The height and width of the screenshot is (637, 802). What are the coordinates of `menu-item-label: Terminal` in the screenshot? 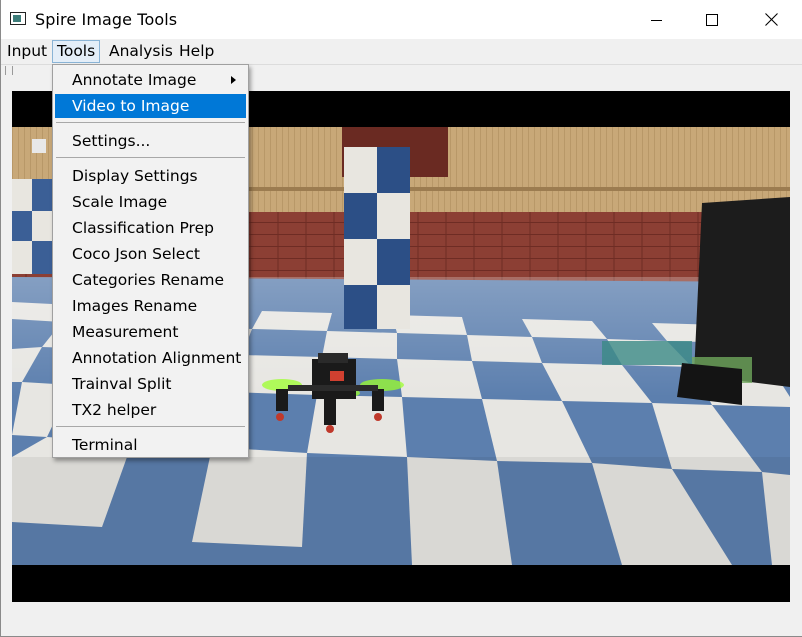 It's located at (105, 445).